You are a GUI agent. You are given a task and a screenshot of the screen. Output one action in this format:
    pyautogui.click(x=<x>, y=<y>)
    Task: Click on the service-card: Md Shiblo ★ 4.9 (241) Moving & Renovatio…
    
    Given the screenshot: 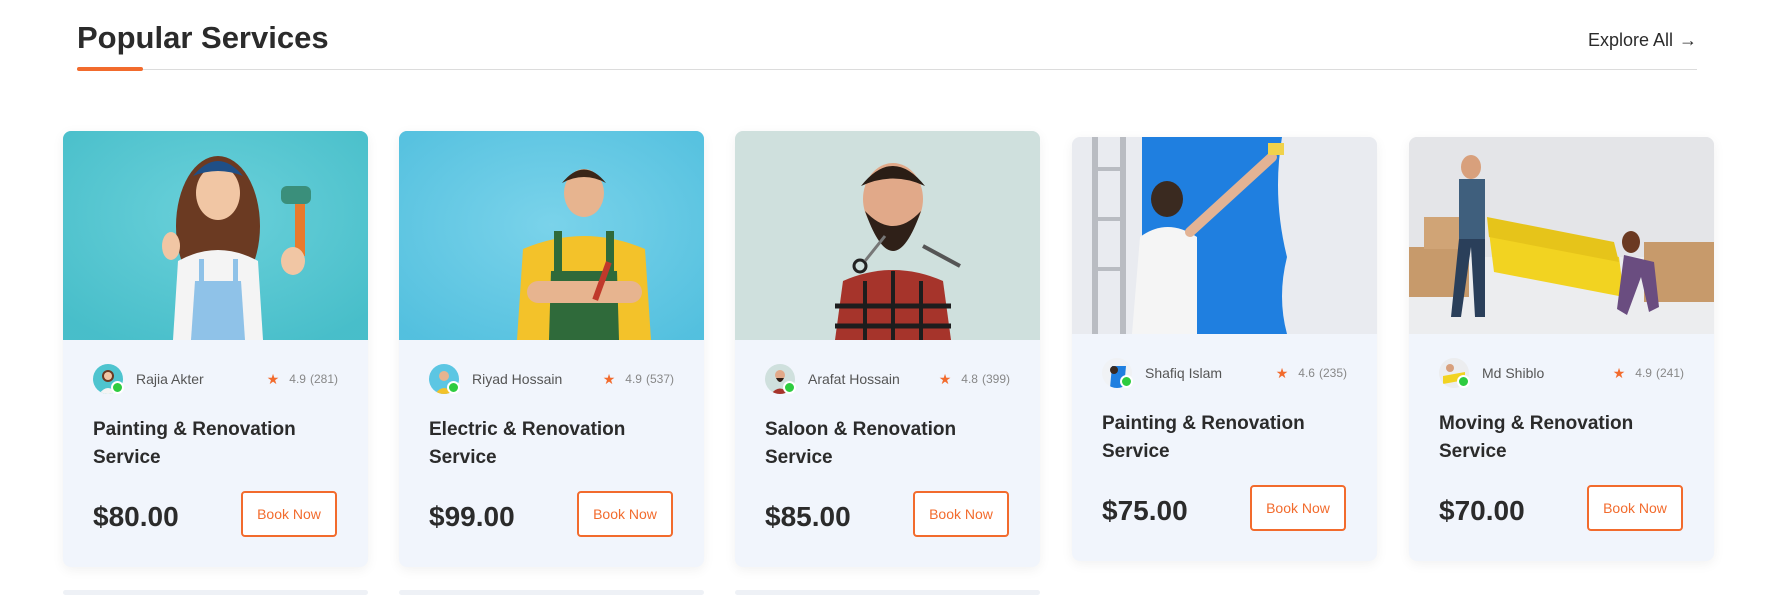 What is the action you would take?
    pyautogui.click(x=1561, y=349)
    